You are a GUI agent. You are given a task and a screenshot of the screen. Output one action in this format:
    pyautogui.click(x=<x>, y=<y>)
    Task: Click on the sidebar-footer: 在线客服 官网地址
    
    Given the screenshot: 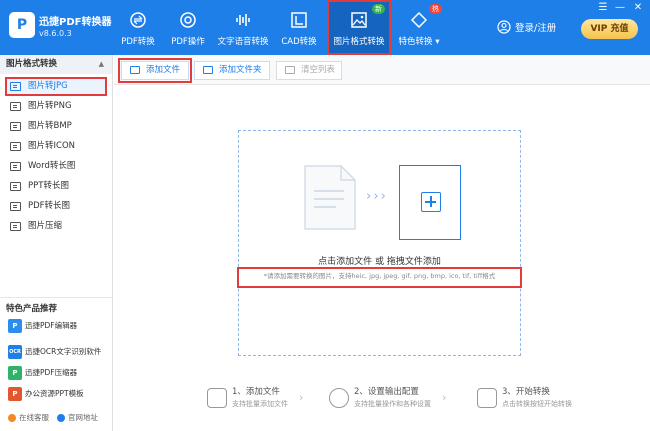 What is the action you would take?
    pyautogui.click(x=53, y=417)
    